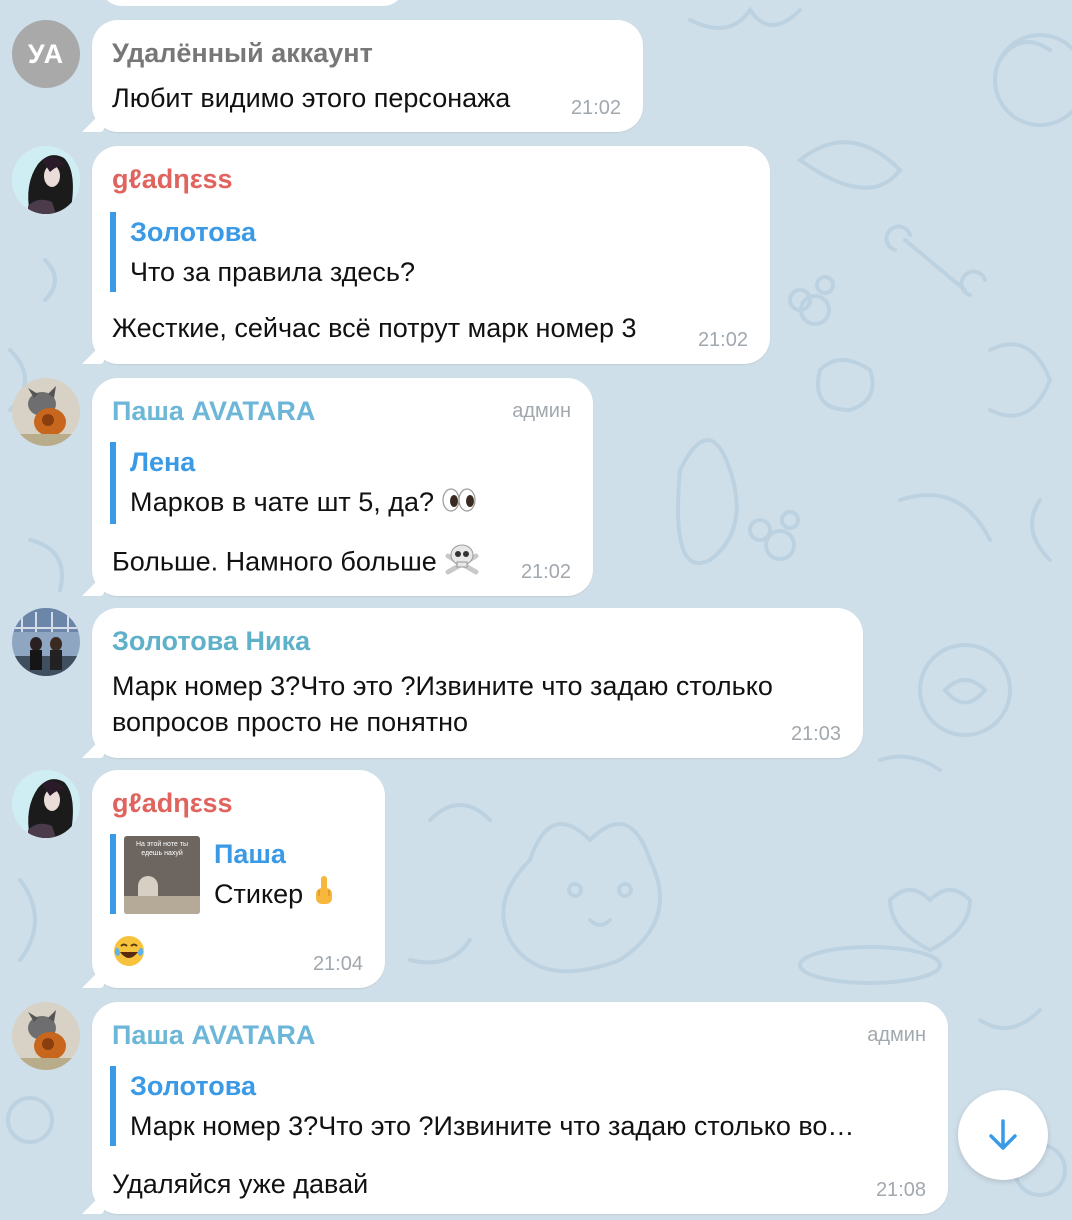 The image size is (1072, 1220). What do you see at coordinates (162, 849) in the screenshot?
I see `sticker-thumbnail-caption: На этой ноте ты едешь нахуй` at bounding box center [162, 849].